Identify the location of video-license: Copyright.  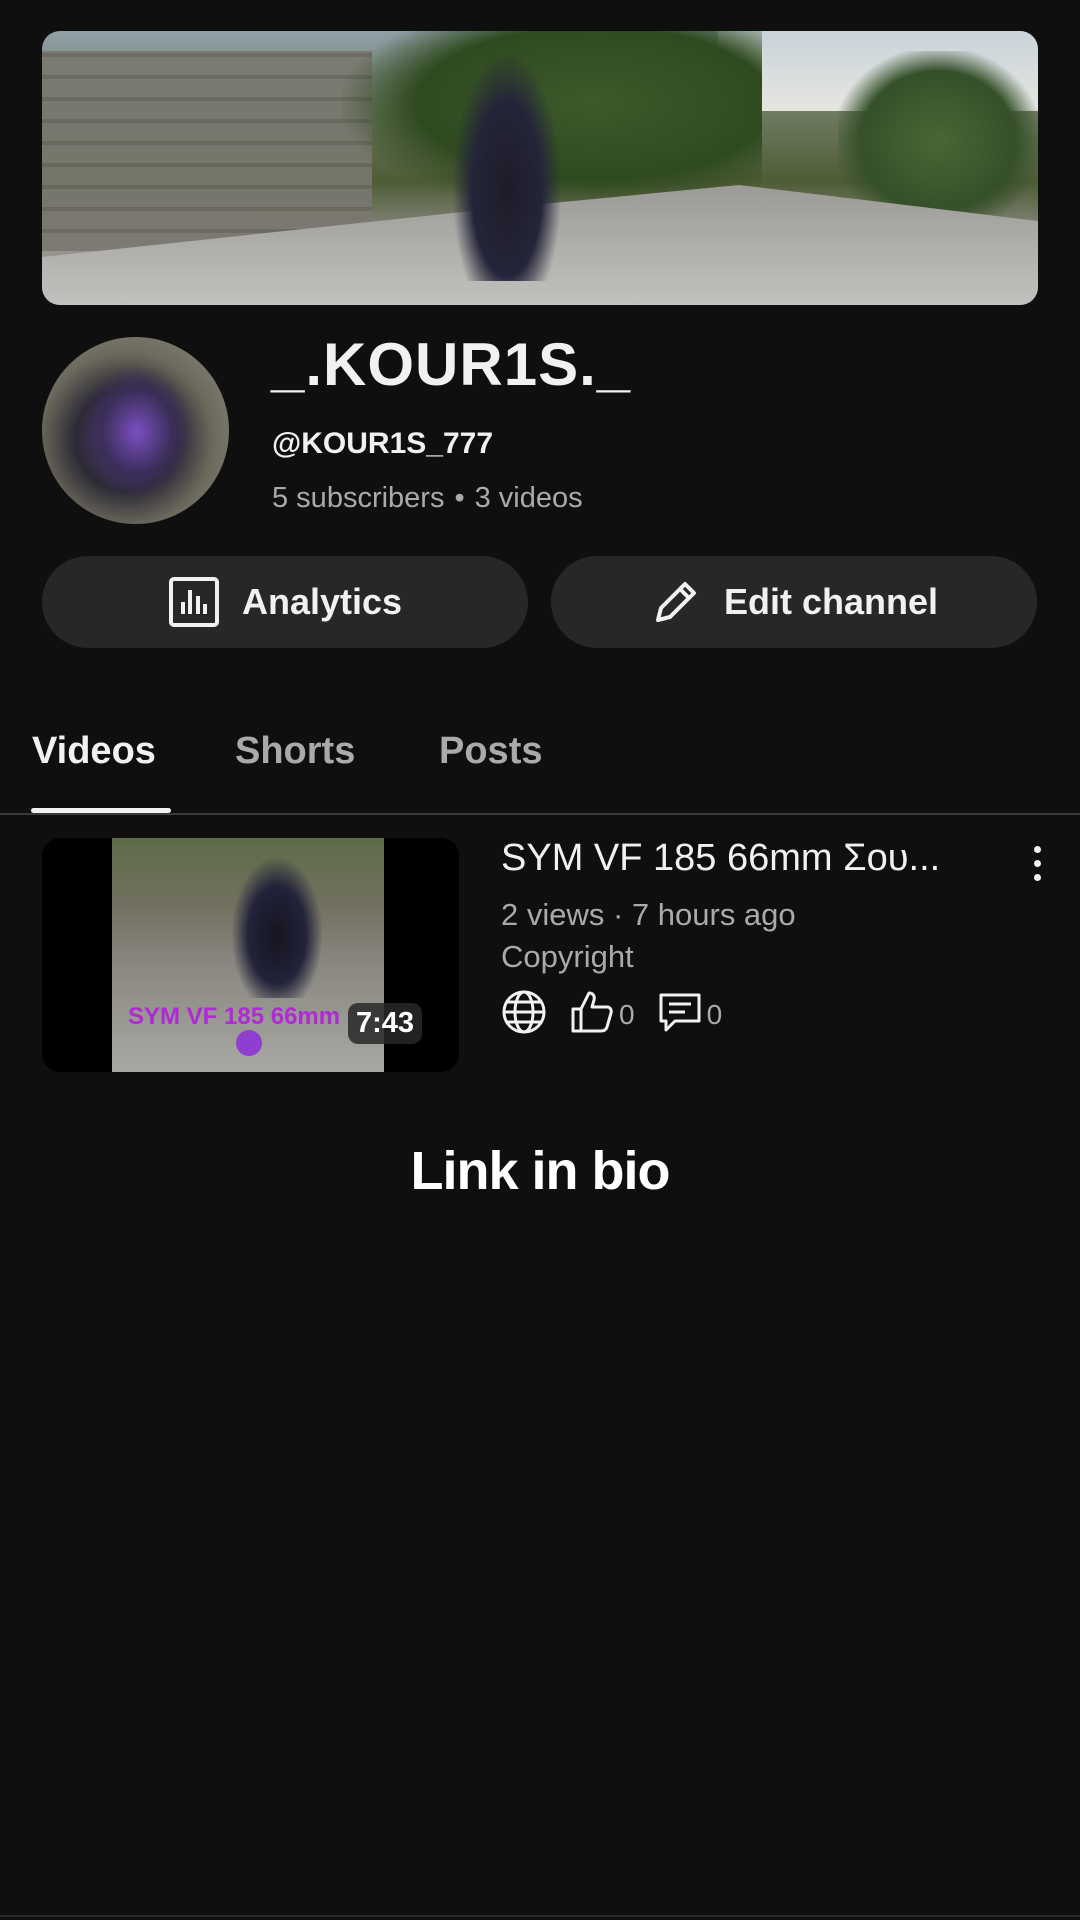
(567, 956).